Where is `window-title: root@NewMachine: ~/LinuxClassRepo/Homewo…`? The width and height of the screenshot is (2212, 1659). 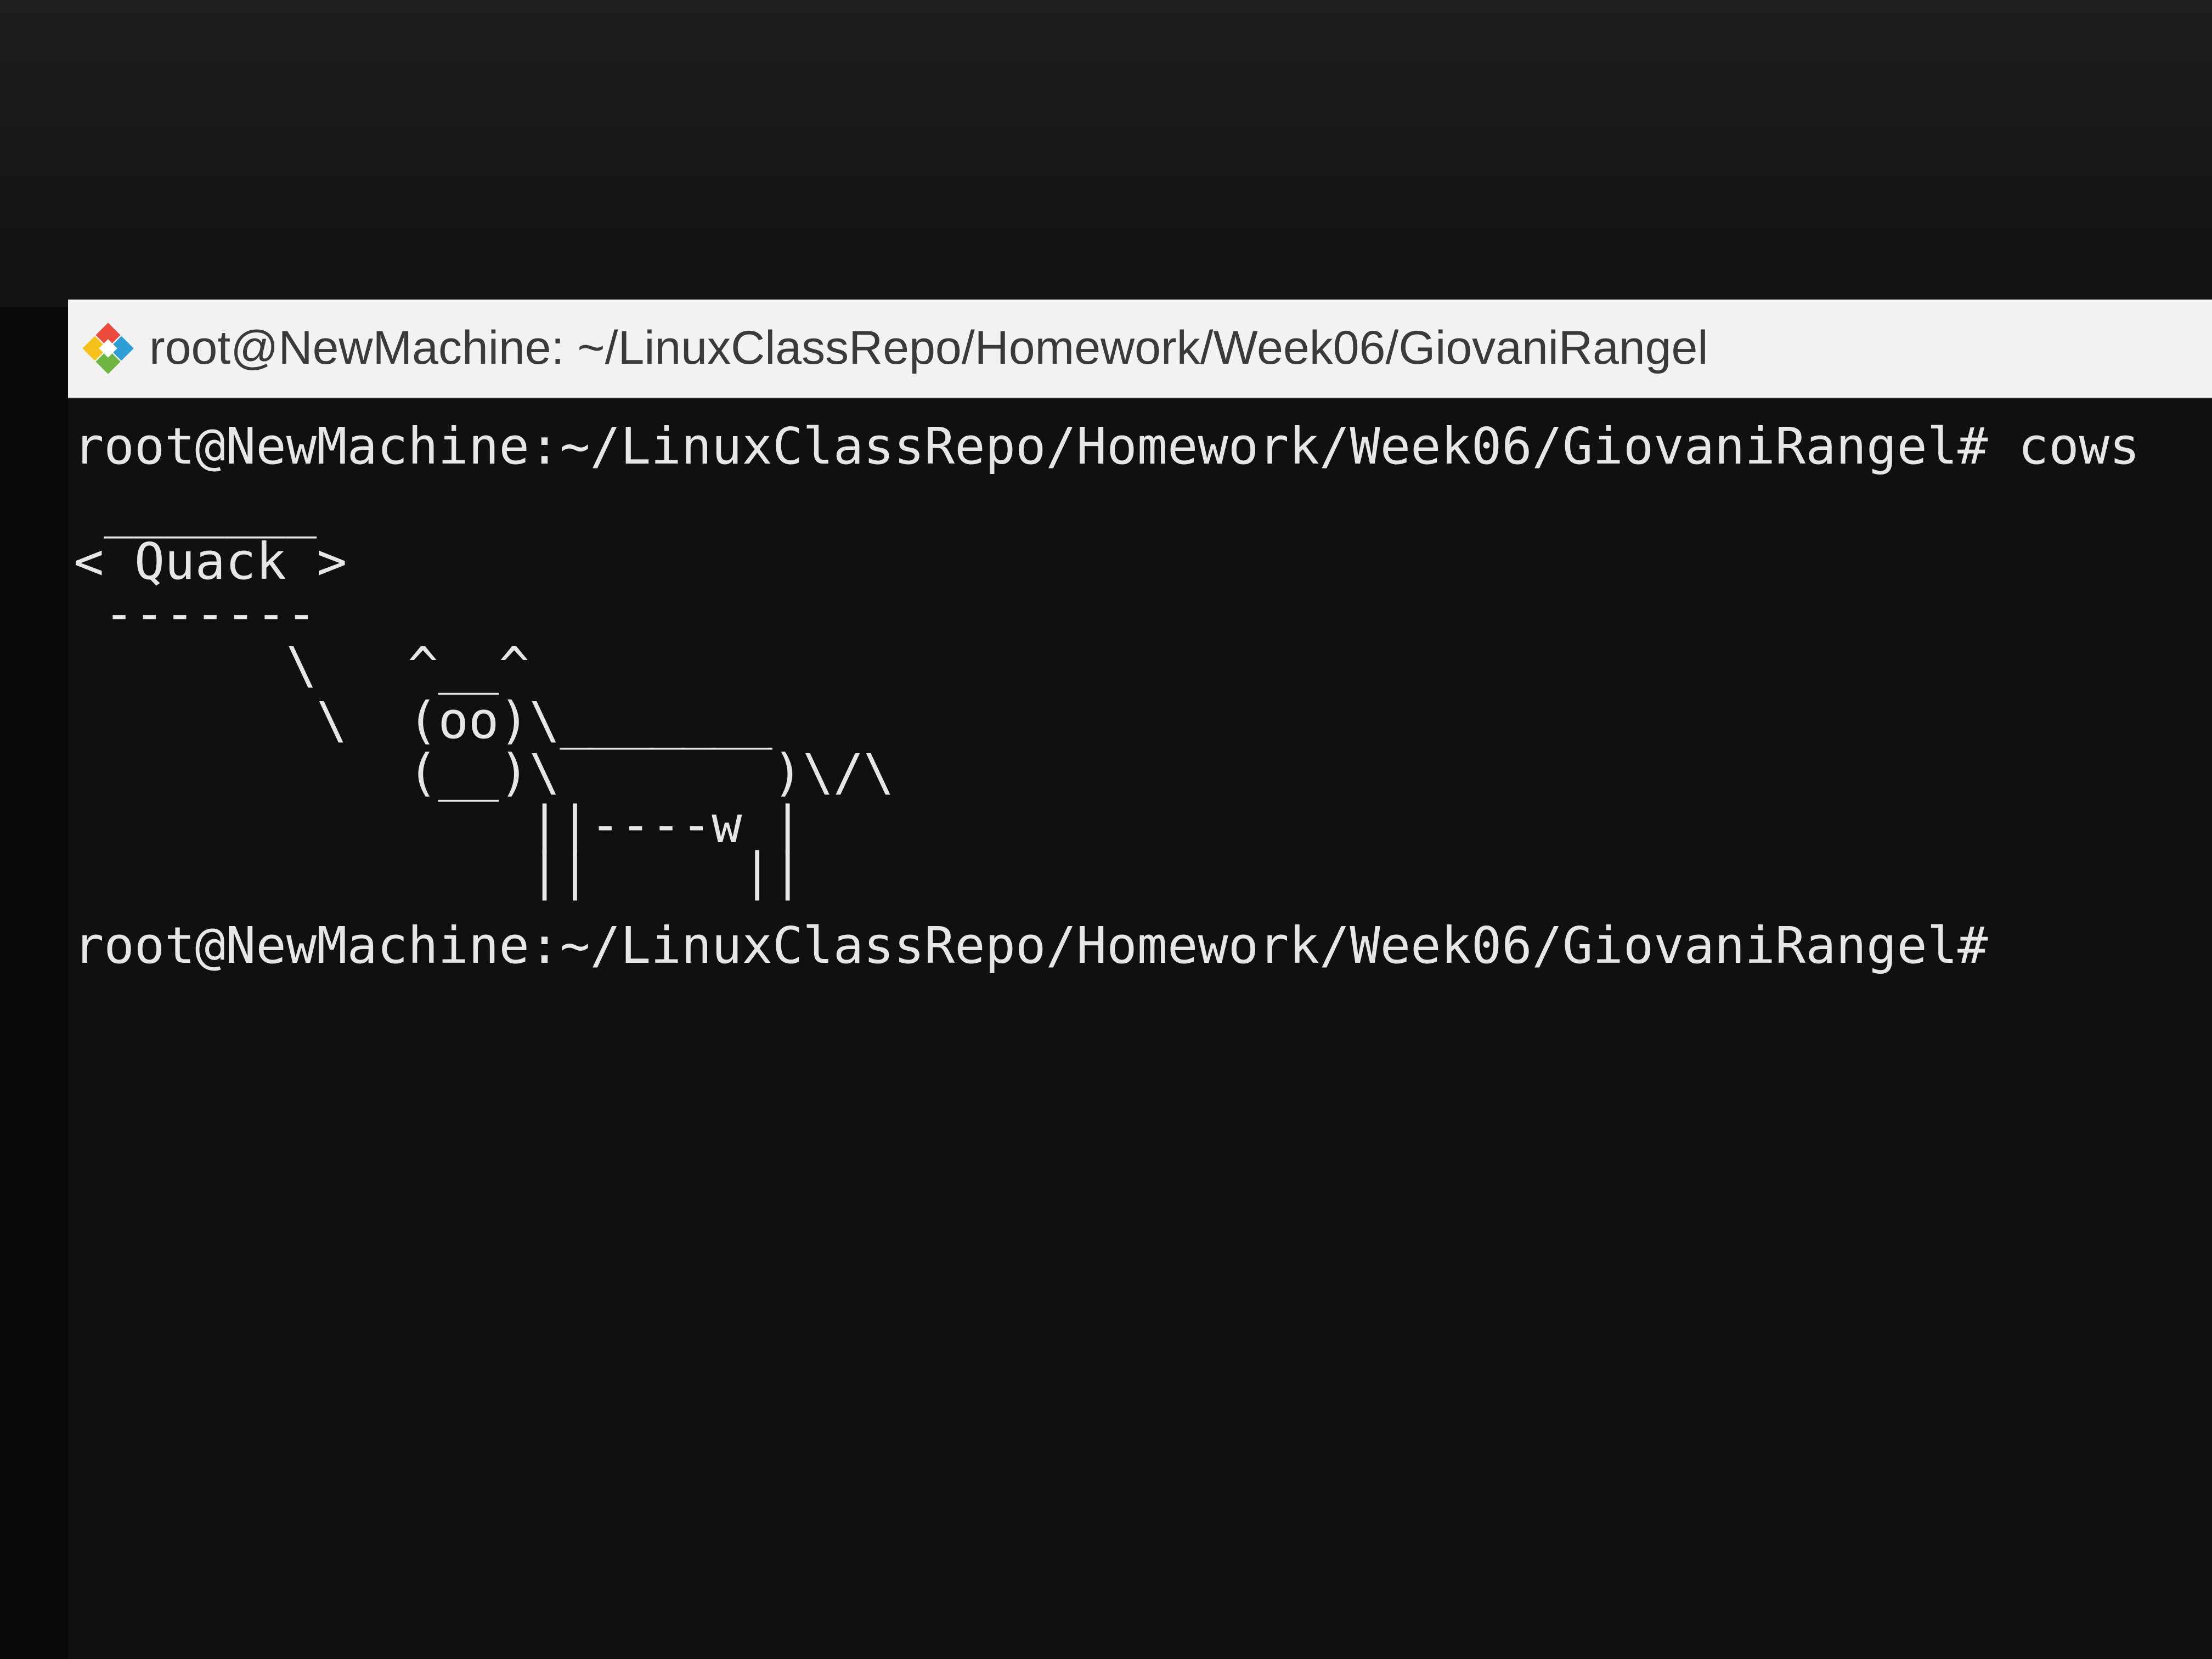
window-title: root@NewMachine: ~/LinuxClassRepo/Homewo… is located at coordinates (928, 348).